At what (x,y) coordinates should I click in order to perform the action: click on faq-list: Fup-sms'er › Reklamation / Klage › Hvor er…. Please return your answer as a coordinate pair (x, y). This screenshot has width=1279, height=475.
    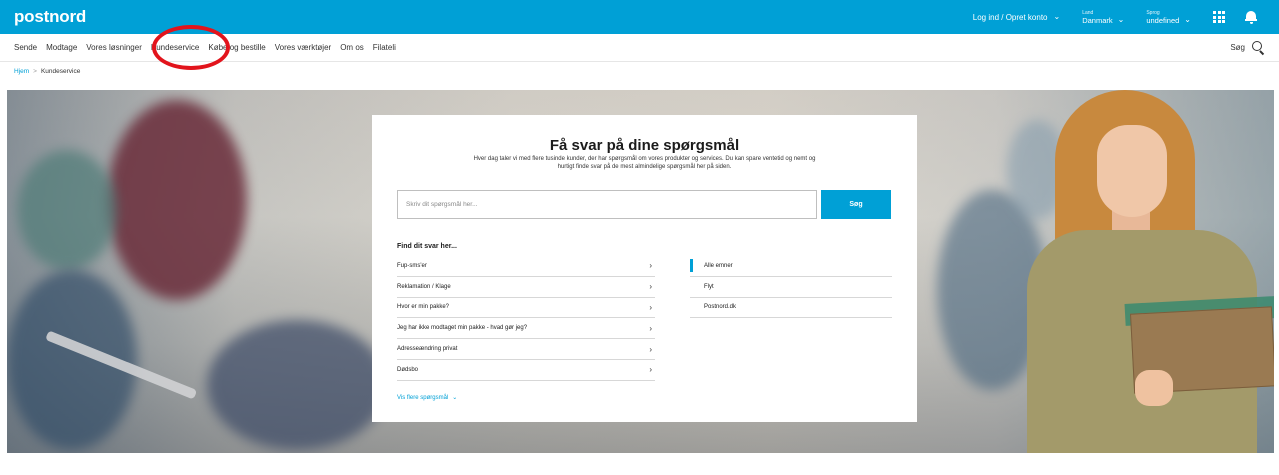
    Looking at the image, I should click on (526, 318).